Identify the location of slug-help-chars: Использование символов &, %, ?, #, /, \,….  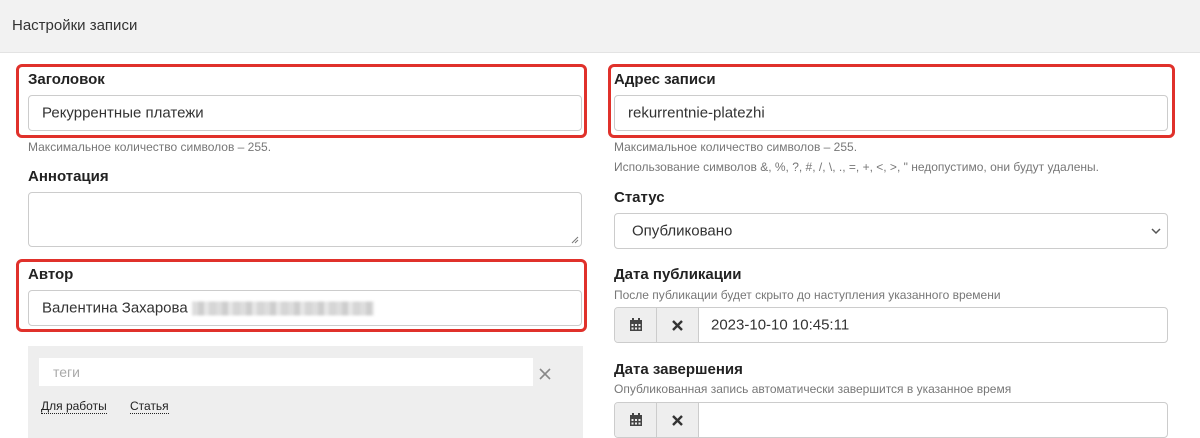
(856, 167).